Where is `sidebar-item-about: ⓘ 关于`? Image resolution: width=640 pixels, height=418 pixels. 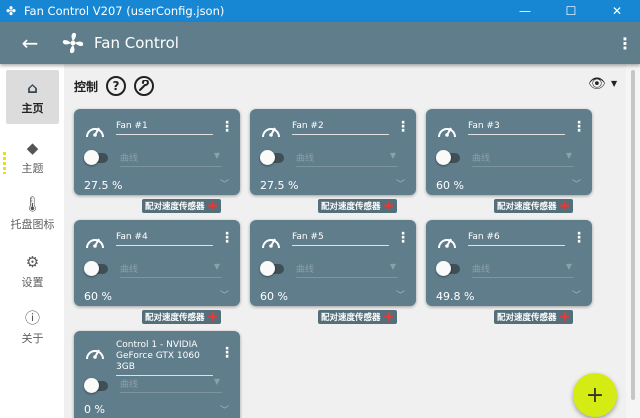
sidebar-item-about: ⓘ 关于 is located at coordinates (32, 327).